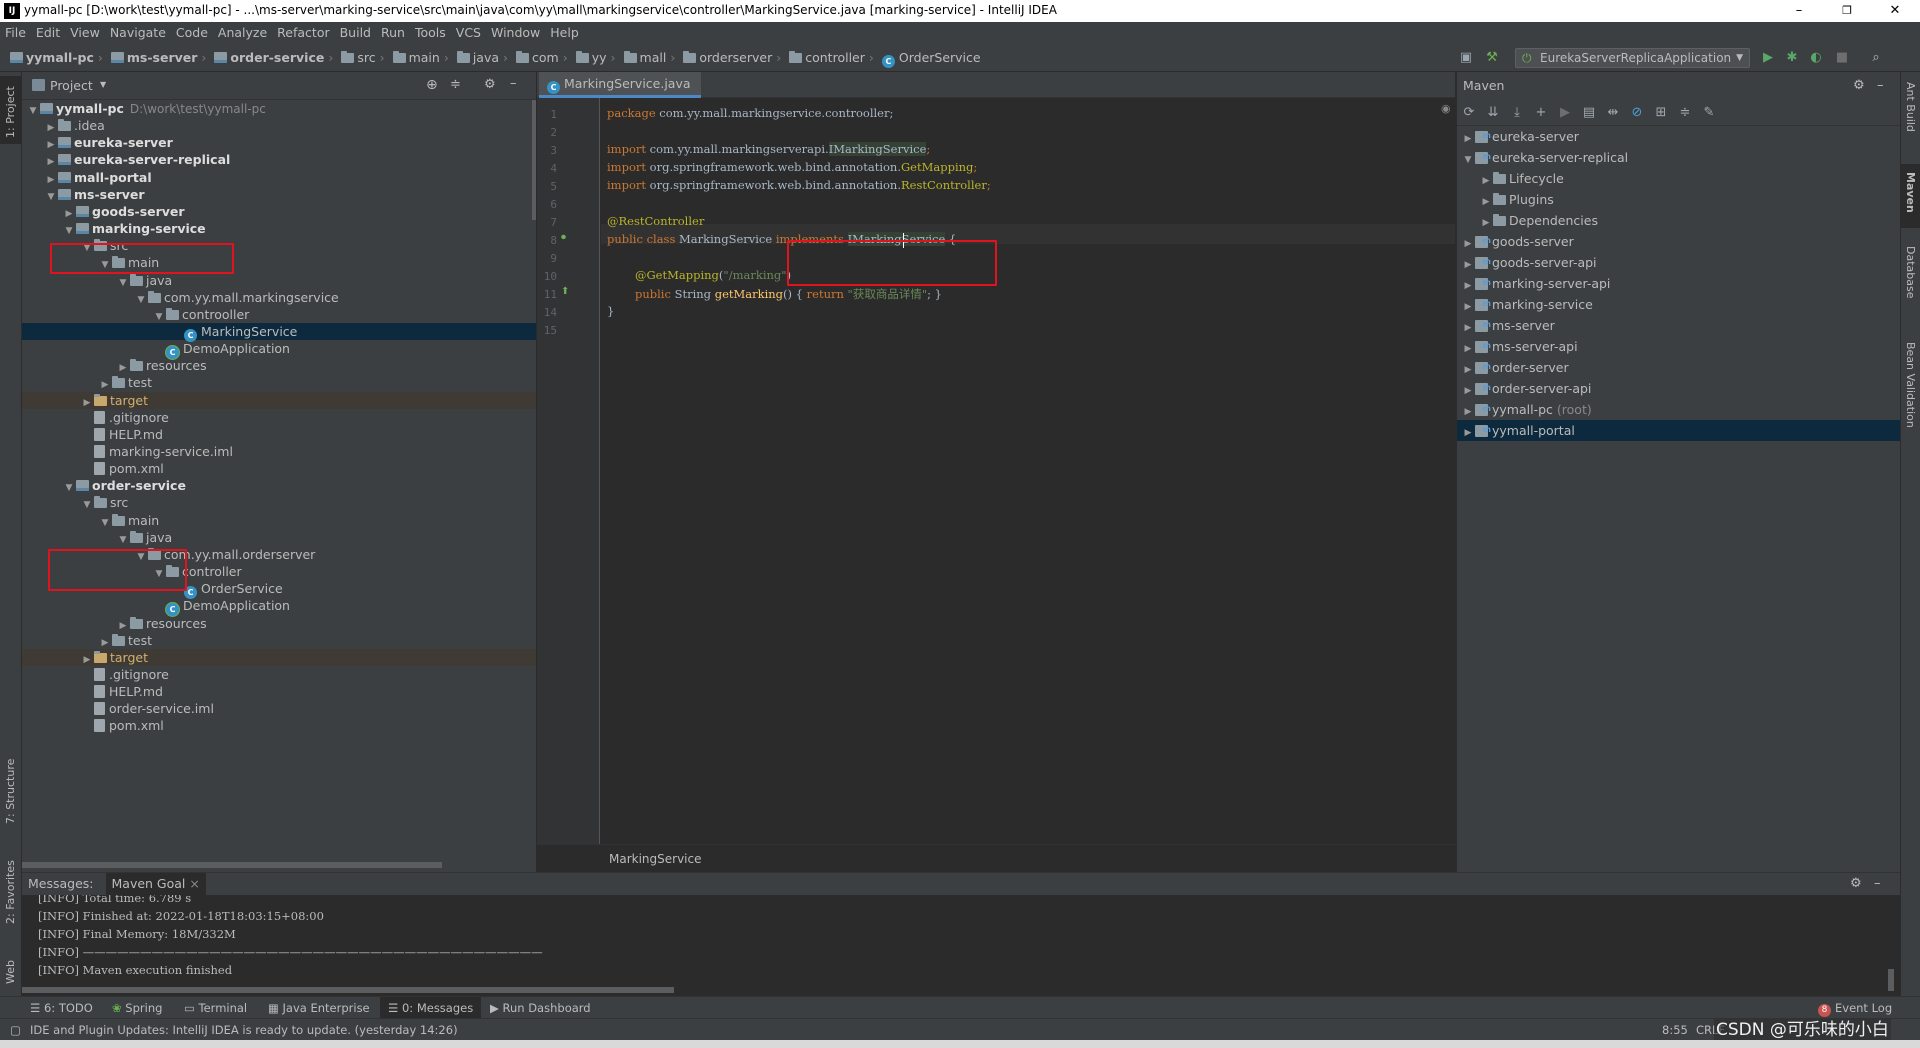 The image size is (1920, 1048). I want to click on project-tree-item: ▼ yymall-pc D:\work\test\yymall-pc, so click(279, 108).